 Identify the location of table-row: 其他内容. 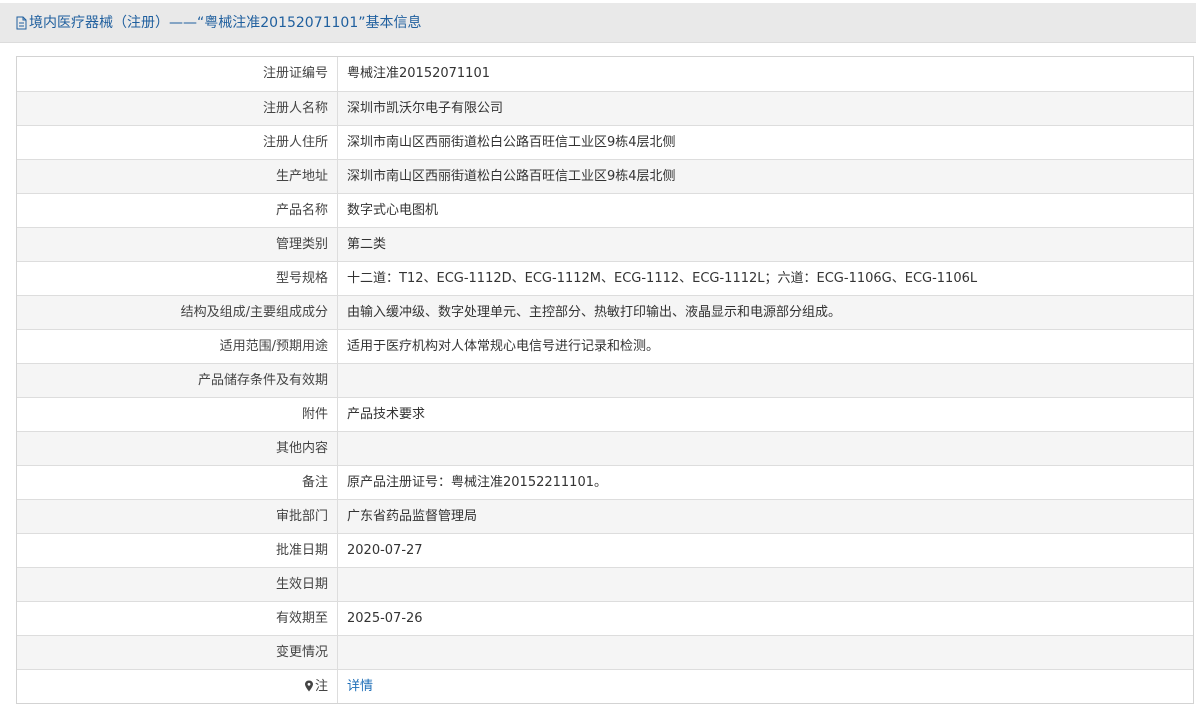
(605, 447).